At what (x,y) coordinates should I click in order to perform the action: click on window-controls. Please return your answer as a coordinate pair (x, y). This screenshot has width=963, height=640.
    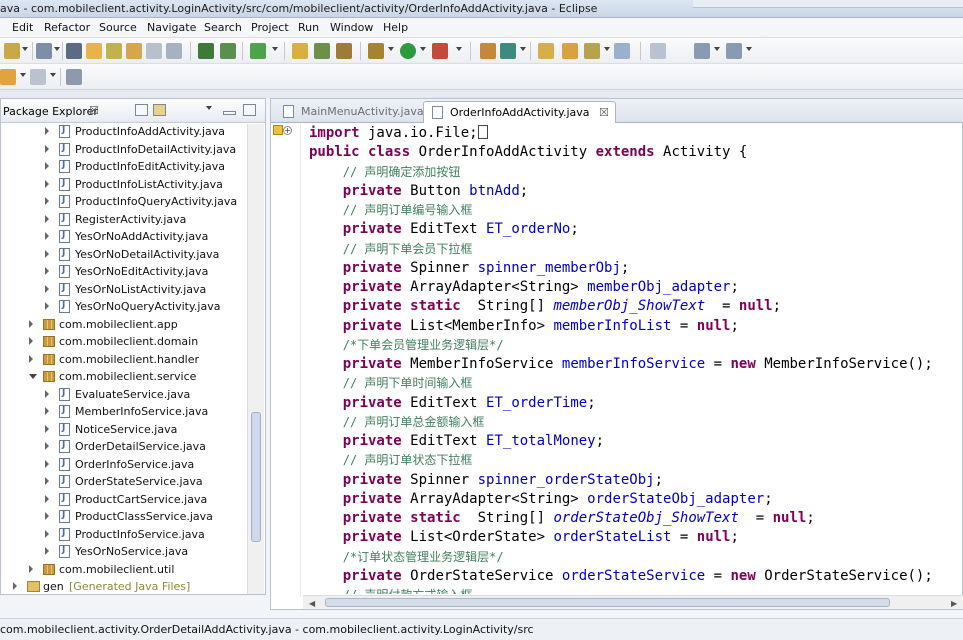
    Looking at the image, I should click on (828, 4).